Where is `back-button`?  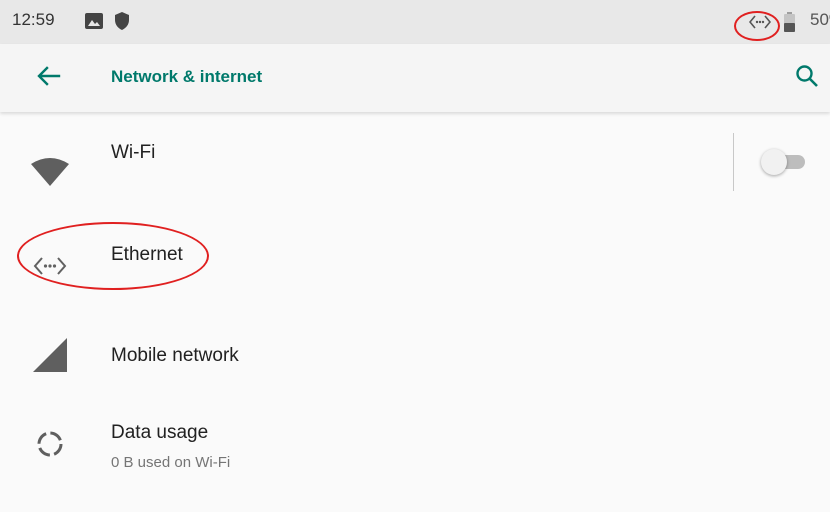
back-button is located at coordinates (49, 78).